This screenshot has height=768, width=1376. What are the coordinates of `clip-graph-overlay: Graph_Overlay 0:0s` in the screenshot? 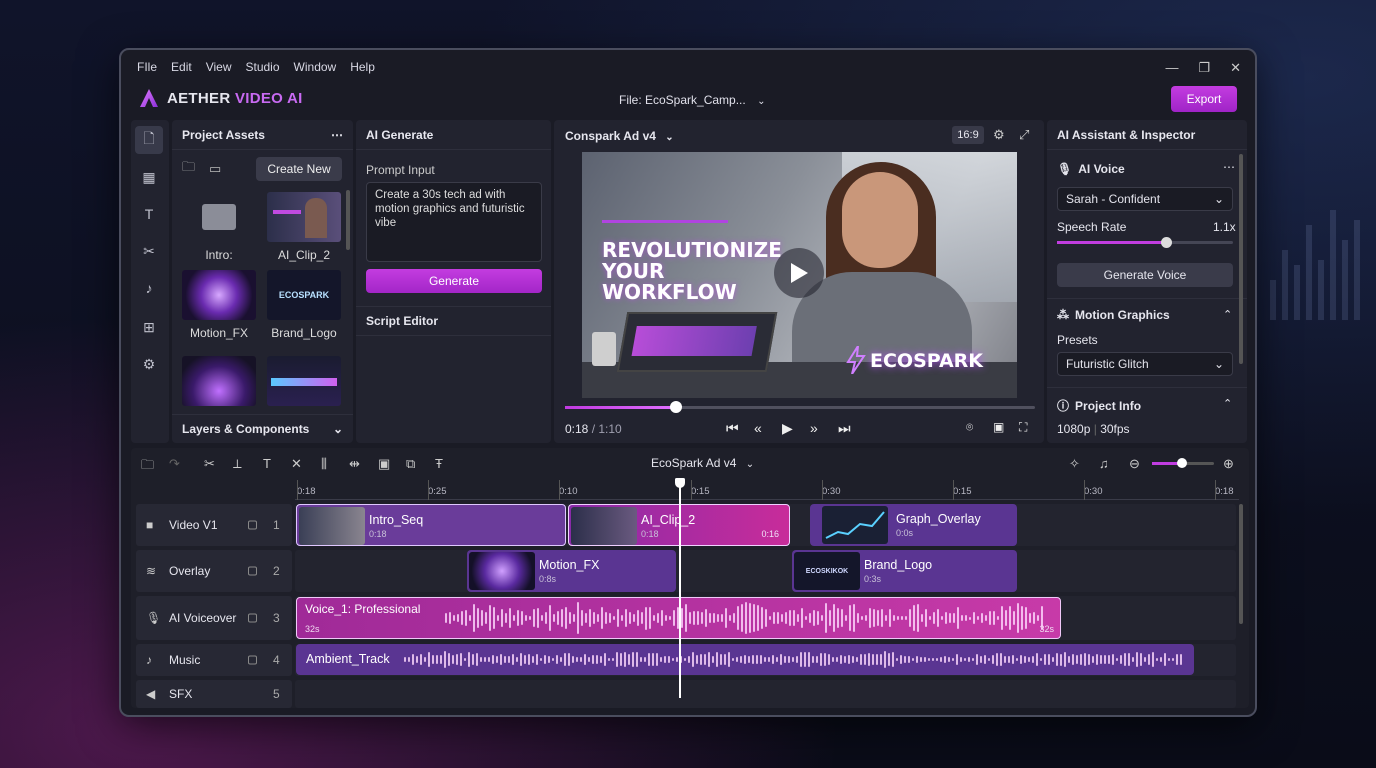 It's located at (913, 525).